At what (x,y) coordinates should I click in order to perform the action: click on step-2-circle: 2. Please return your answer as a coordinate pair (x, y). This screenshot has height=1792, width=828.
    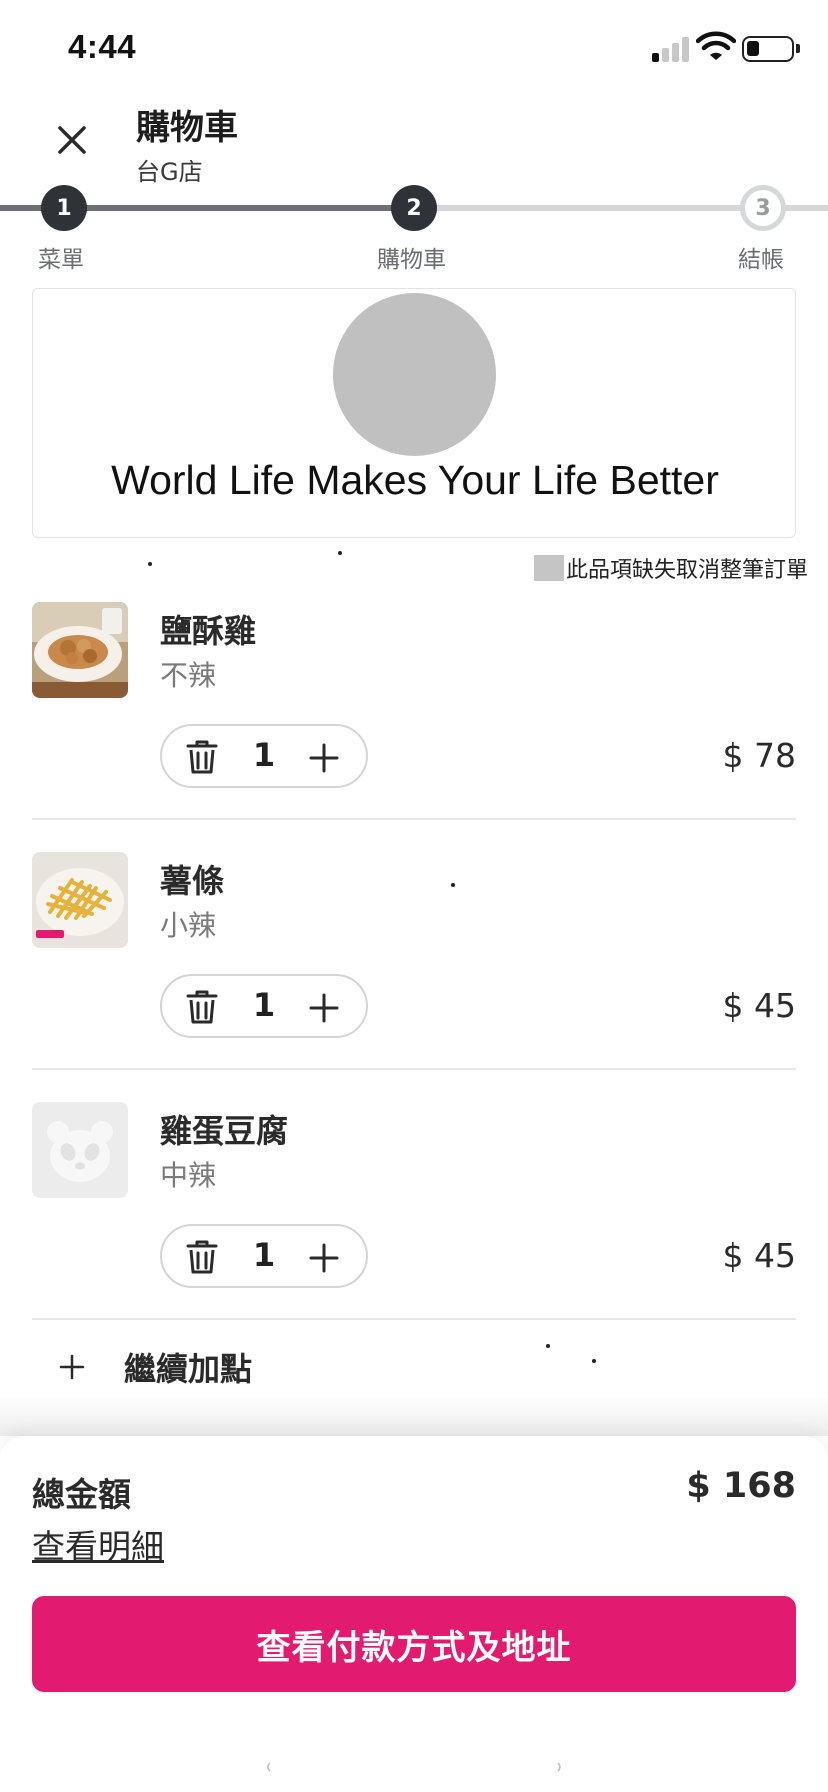
    Looking at the image, I should click on (414, 208).